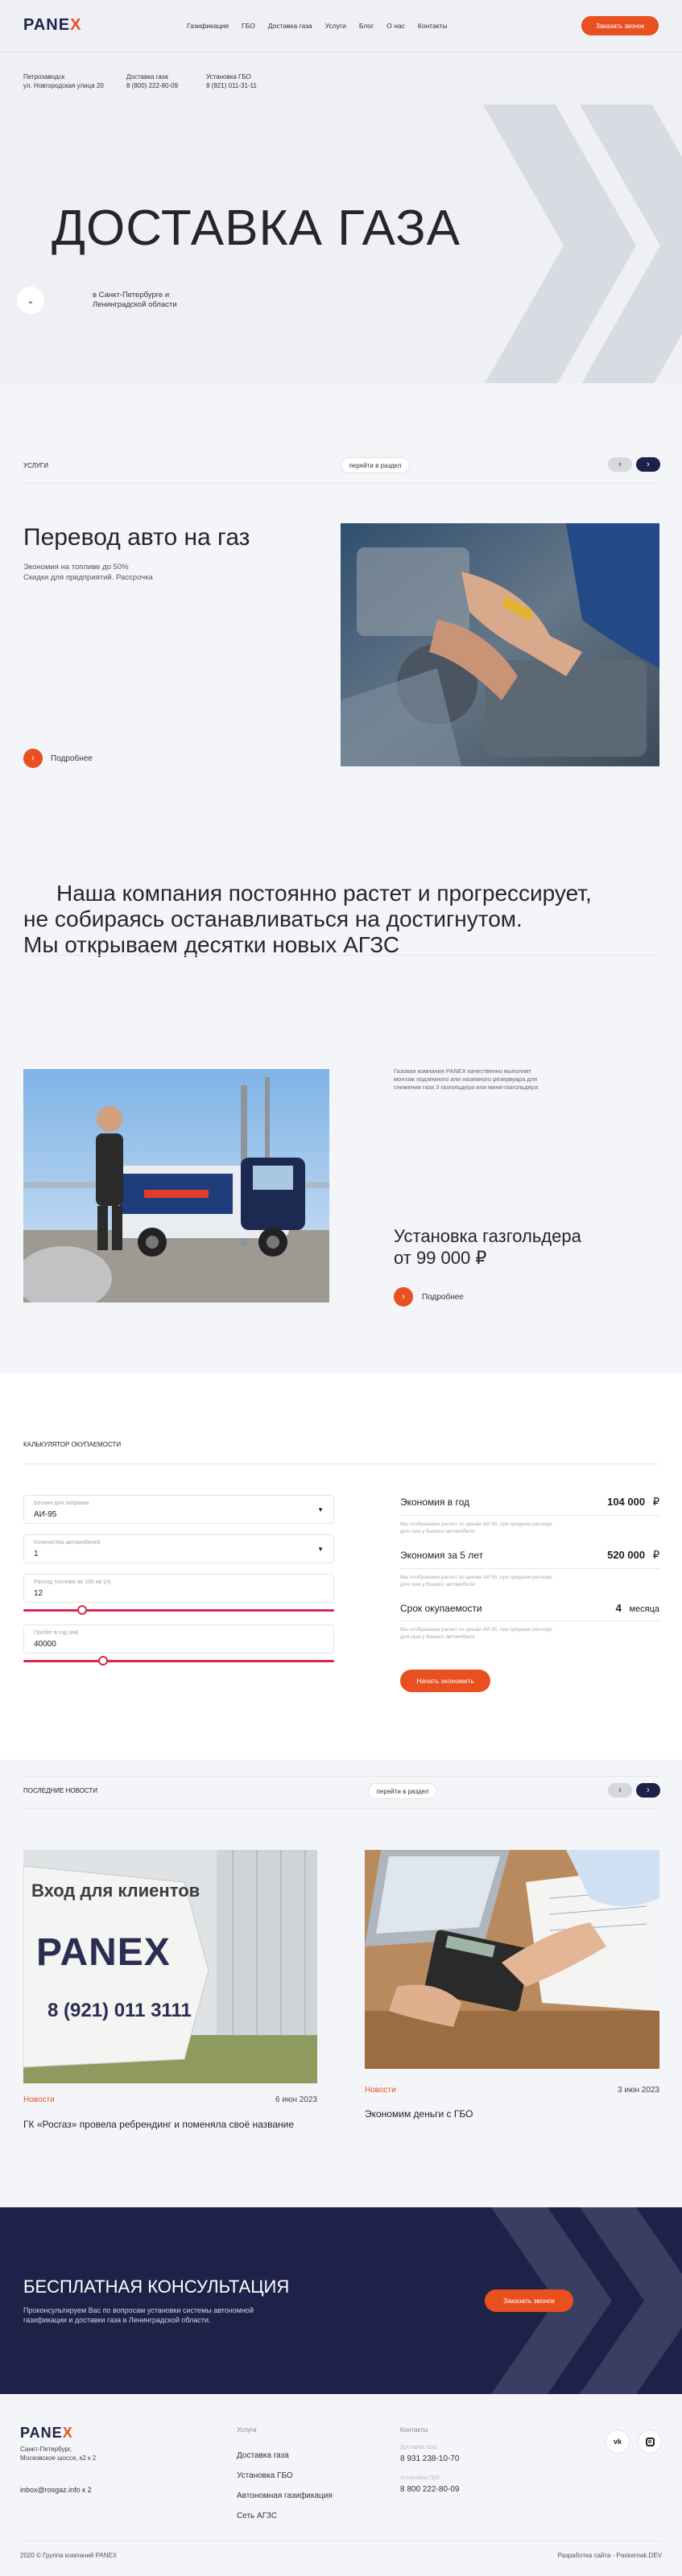 This screenshot has width=682, height=2576. I want to click on services-more-icon-button: ›, so click(33, 758).